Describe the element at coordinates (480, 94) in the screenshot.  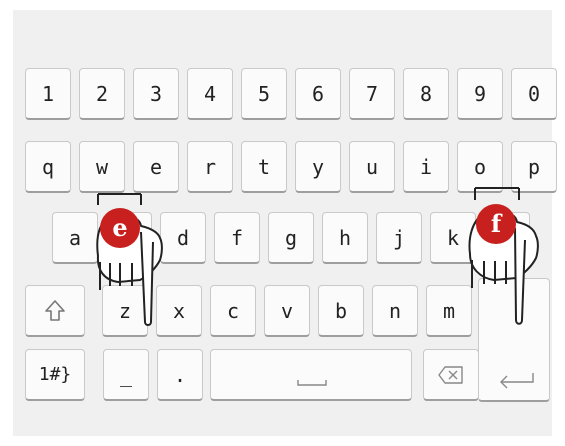
I see `key-9: 9` at that location.